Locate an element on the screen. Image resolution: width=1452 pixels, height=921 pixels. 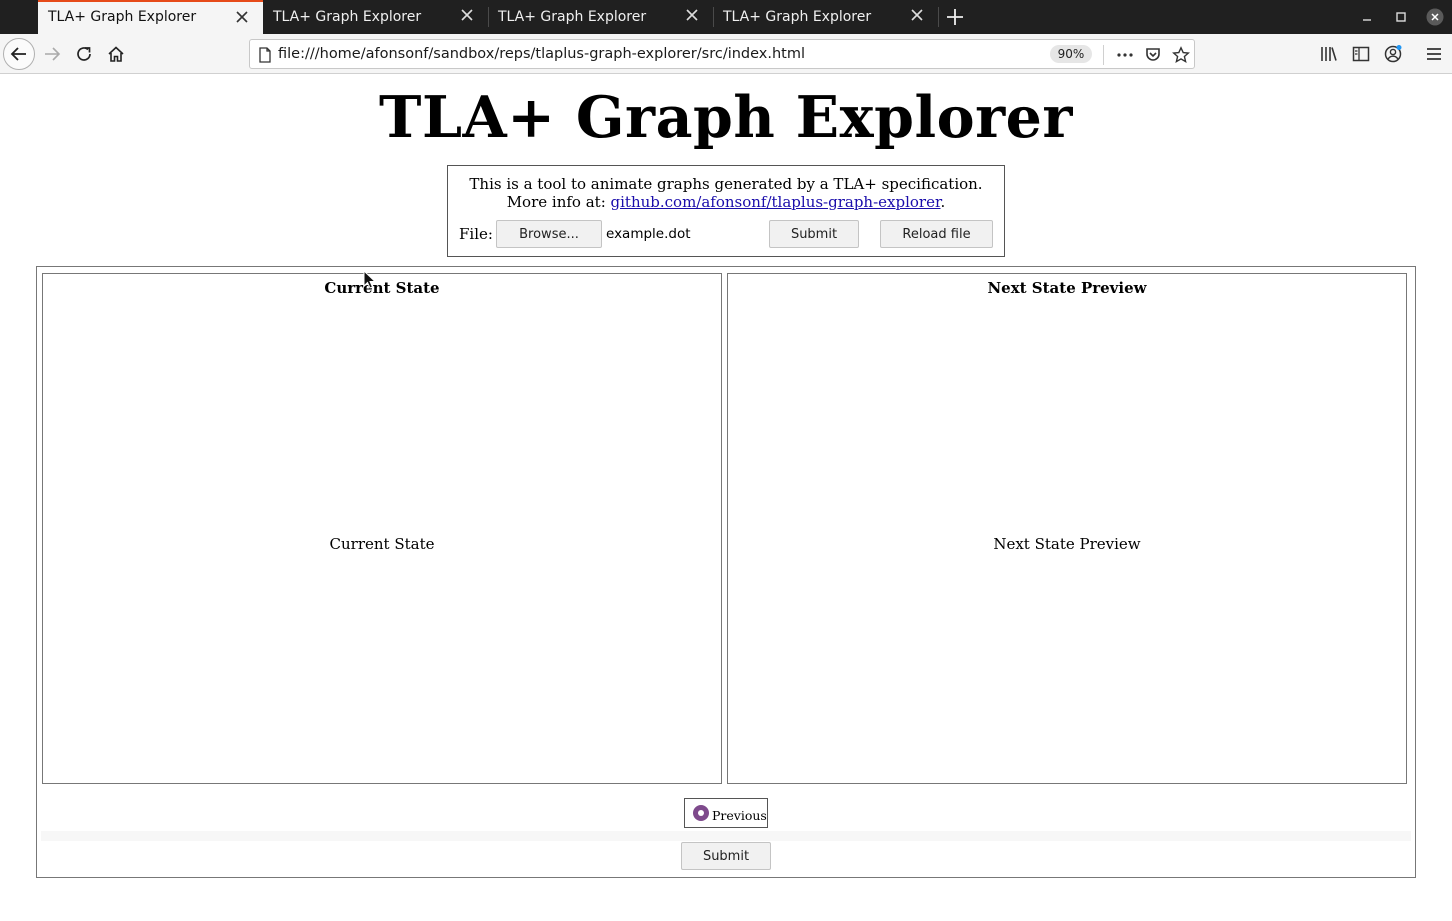
next-state-heading: Next State Preview is located at coordinates (1067, 288).